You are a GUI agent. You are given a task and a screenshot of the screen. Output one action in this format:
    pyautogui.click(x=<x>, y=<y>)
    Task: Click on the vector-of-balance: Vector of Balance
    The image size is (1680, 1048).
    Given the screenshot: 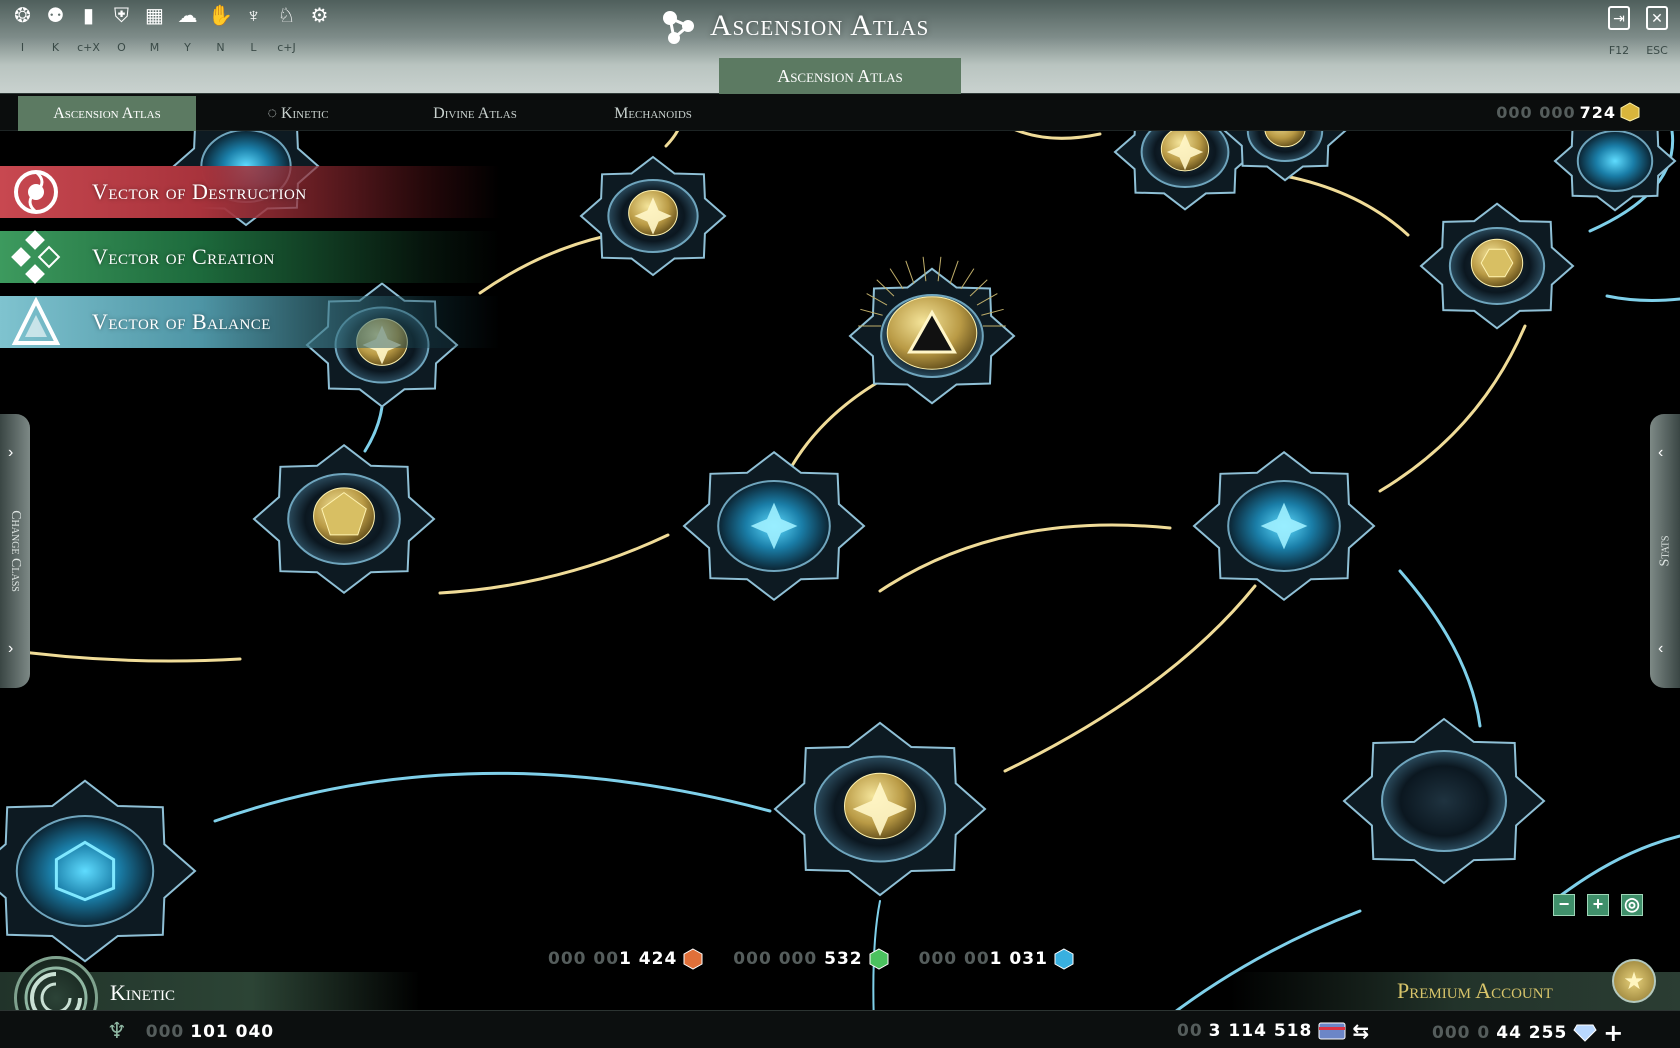 What is the action you would take?
    pyautogui.click(x=250, y=322)
    